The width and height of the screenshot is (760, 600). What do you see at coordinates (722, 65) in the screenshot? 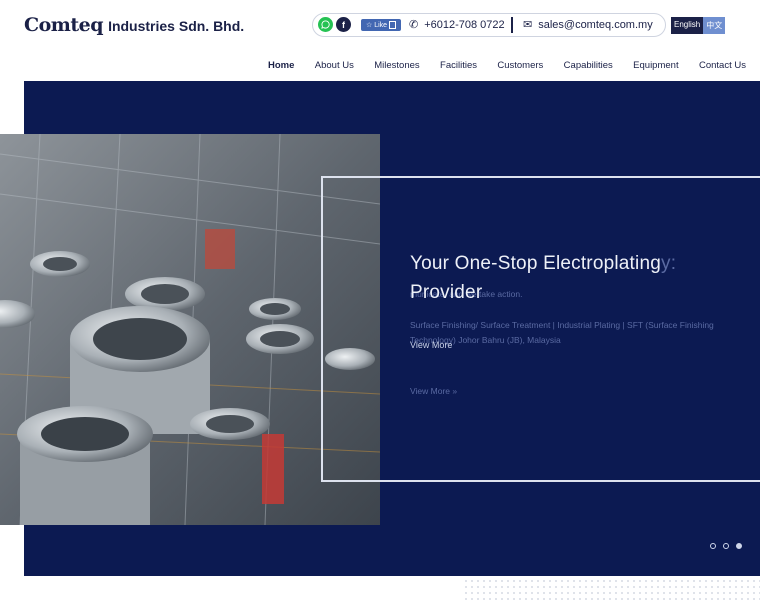
I see `nav-contact-us: Contact Us` at bounding box center [722, 65].